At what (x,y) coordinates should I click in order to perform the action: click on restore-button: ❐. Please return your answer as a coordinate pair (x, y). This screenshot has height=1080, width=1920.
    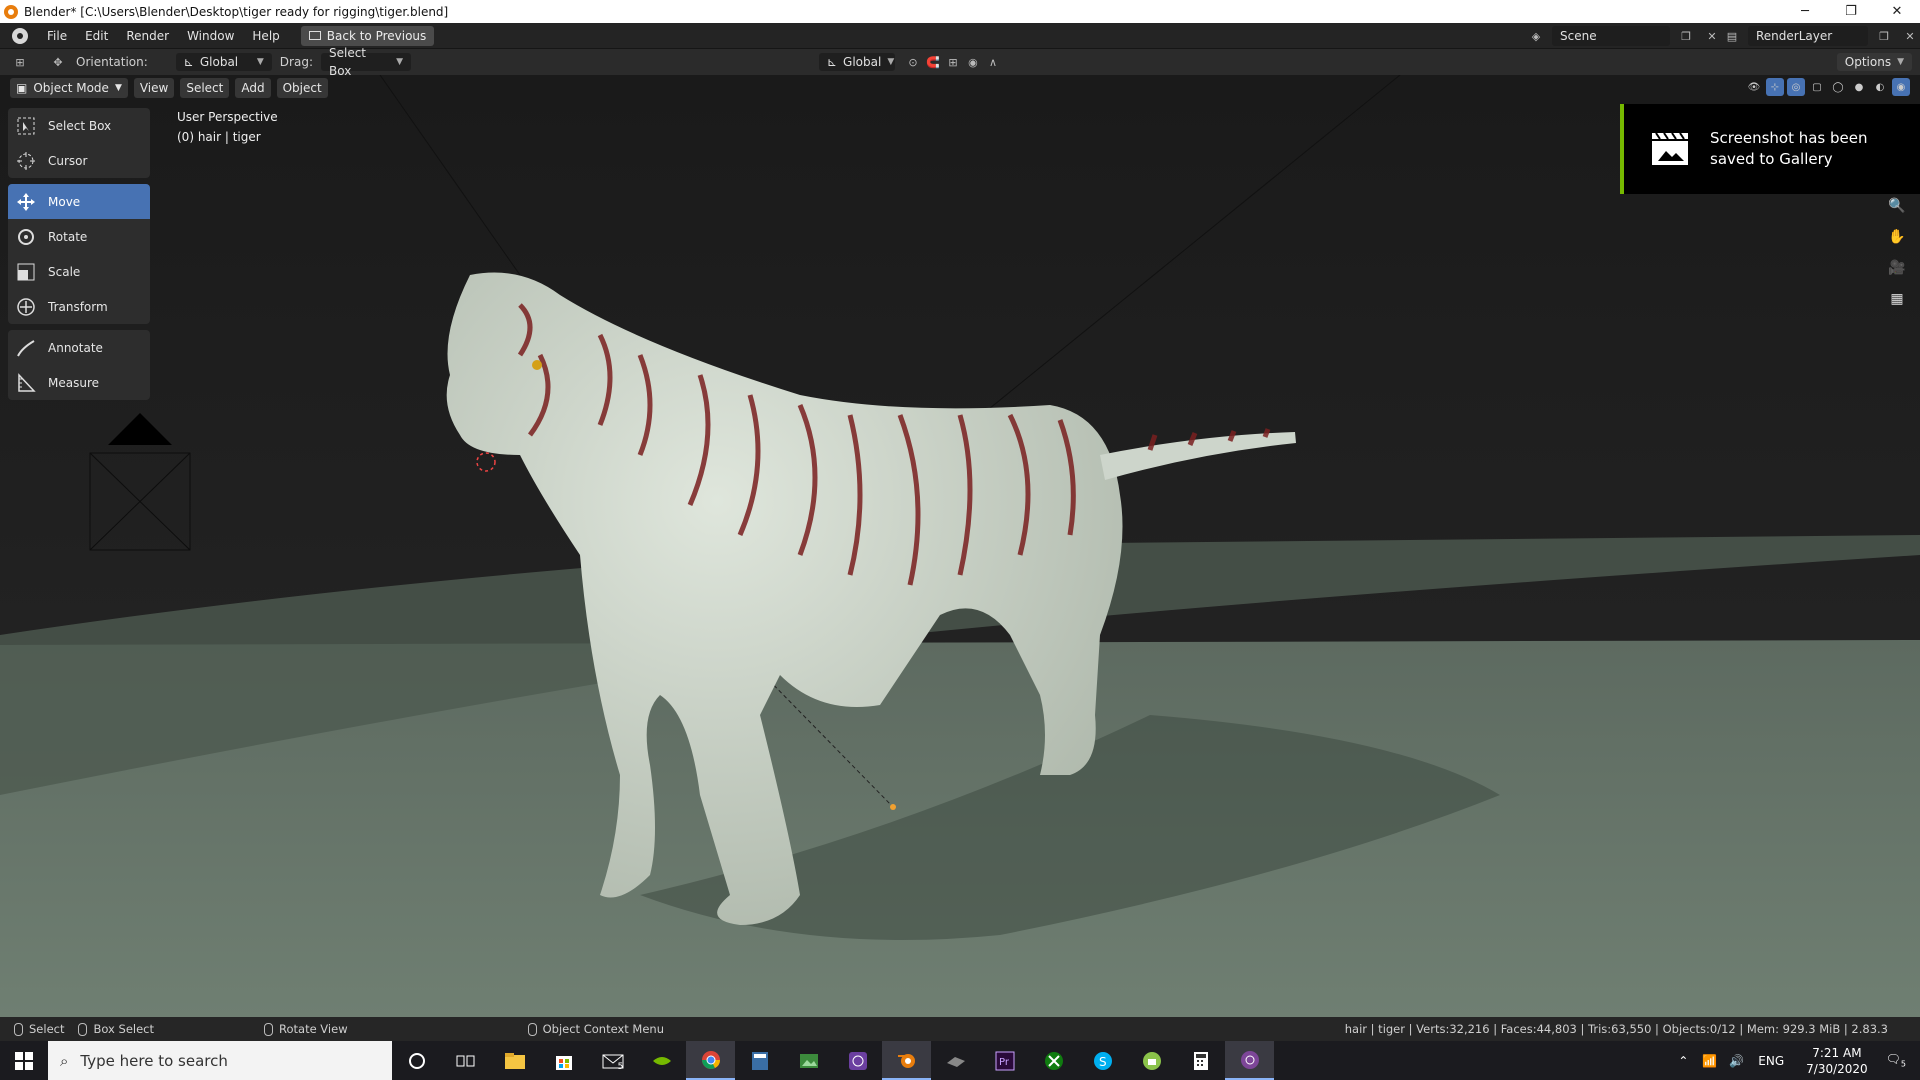
    Looking at the image, I should click on (1851, 11).